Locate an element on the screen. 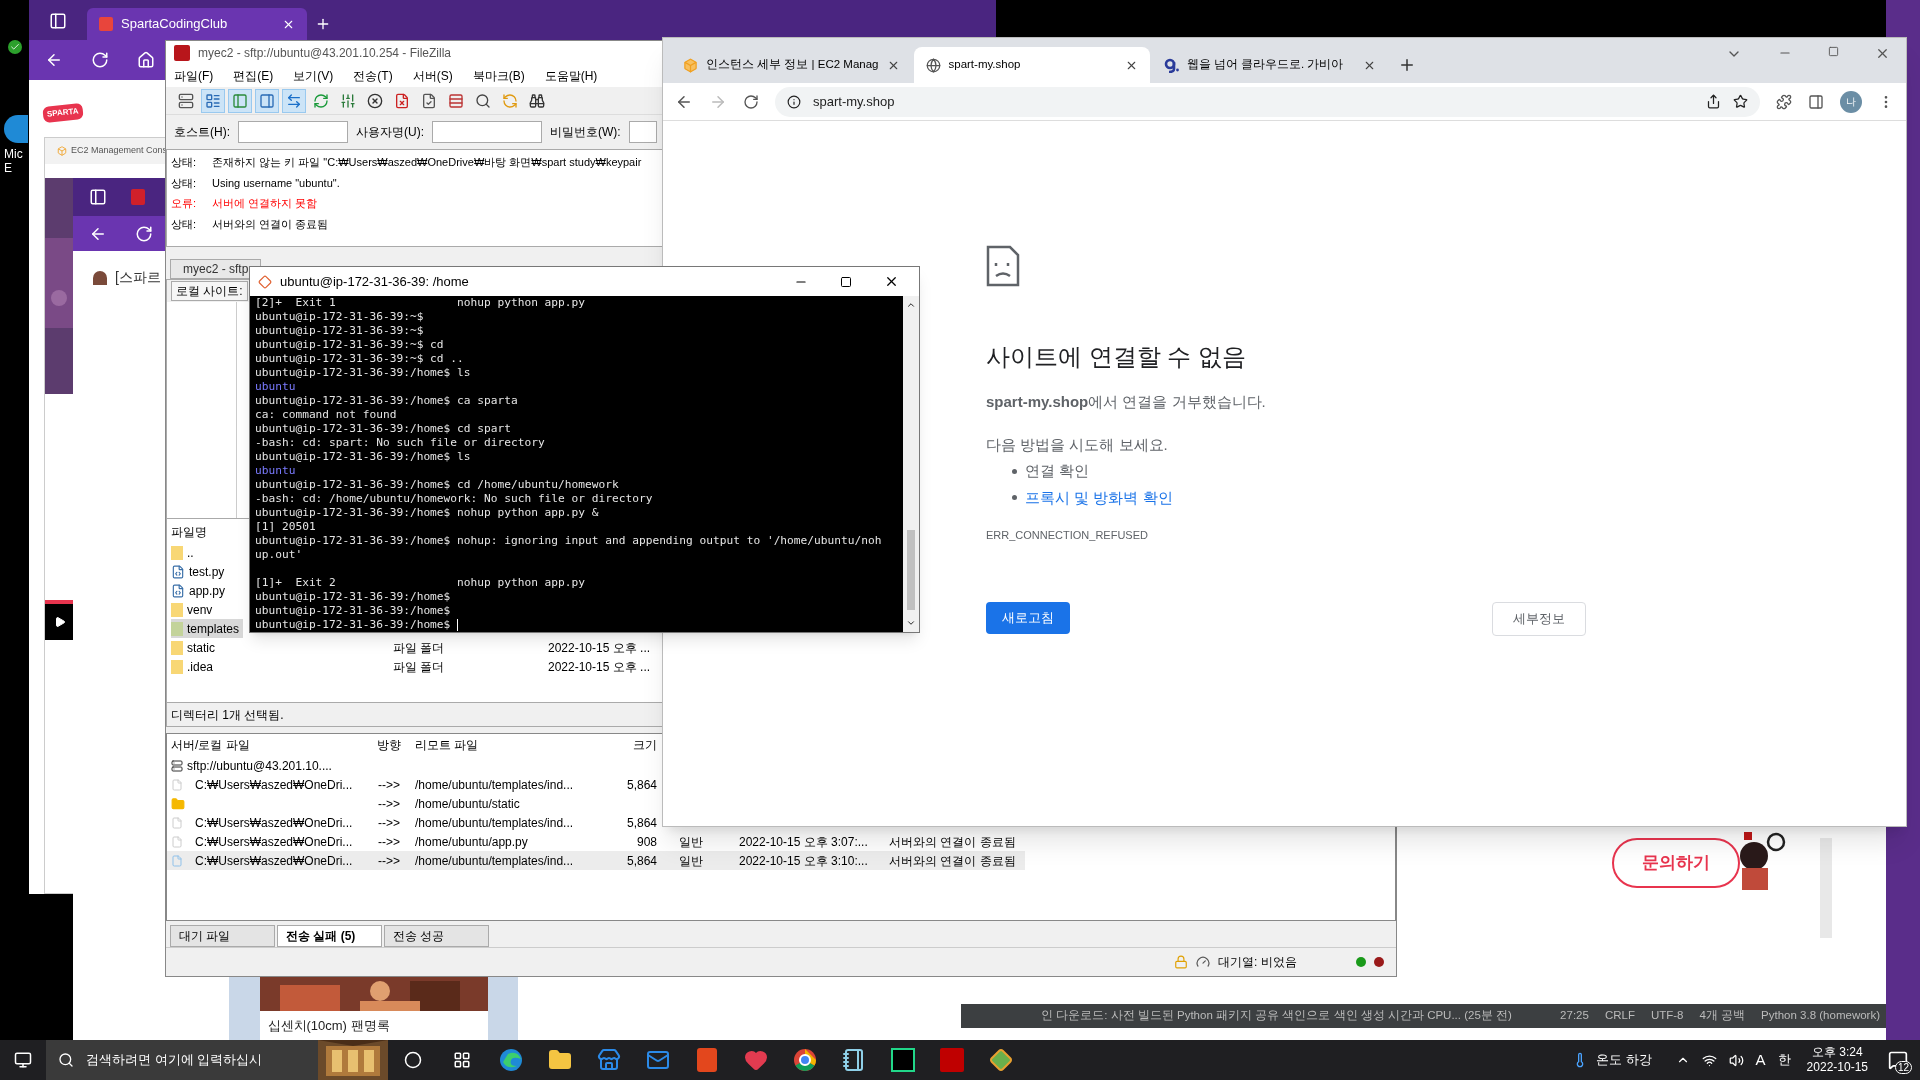 This screenshot has width=1920, height=1080. scroll-down-icon is located at coordinates (911, 623).